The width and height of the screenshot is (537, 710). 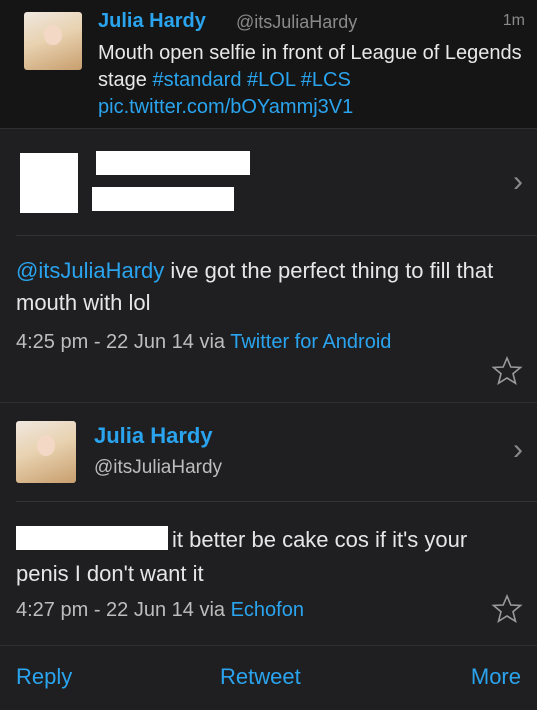 I want to click on hashtag: #standard, so click(x=196, y=80).